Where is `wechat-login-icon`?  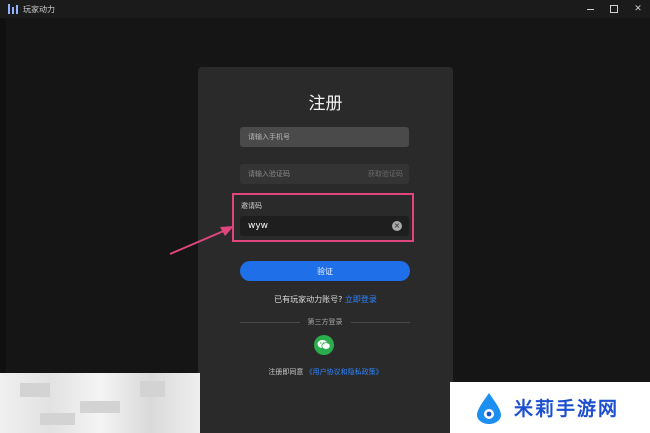 wechat-login-icon is located at coordinates (324, 345).